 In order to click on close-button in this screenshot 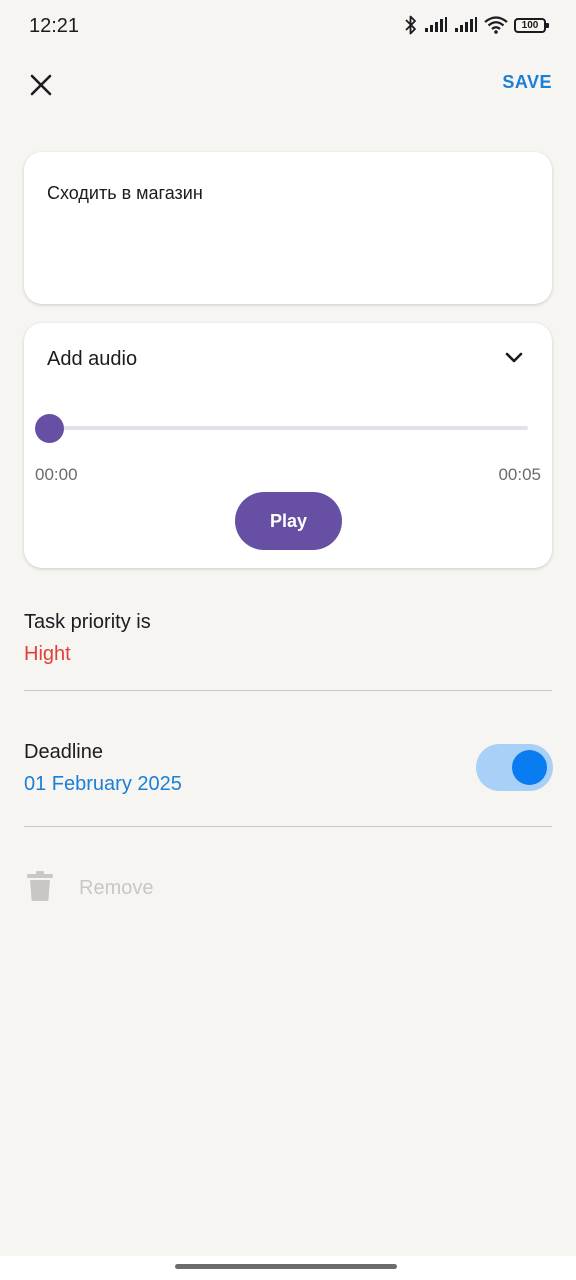, I will do `click(41, 87)`.